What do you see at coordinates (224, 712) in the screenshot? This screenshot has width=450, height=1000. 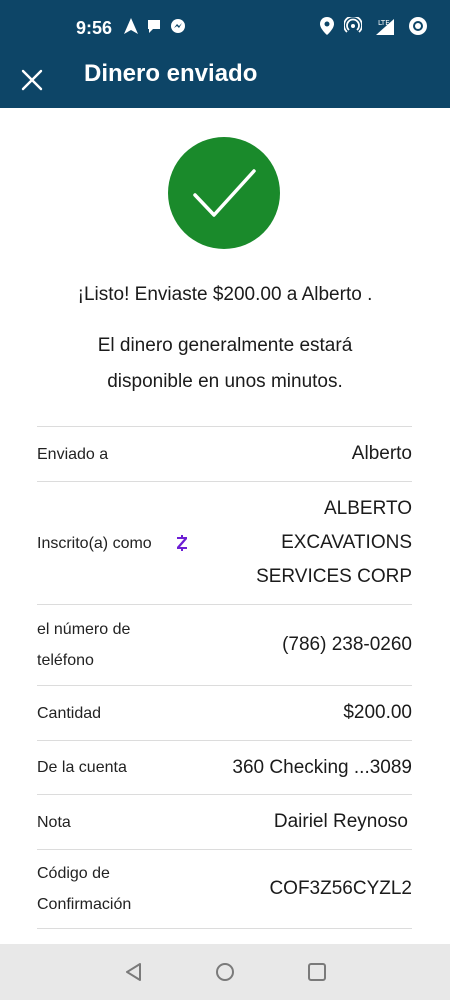 I see `detail-row-amount: Cantidad $200.00` at bounding box center [224, 712].